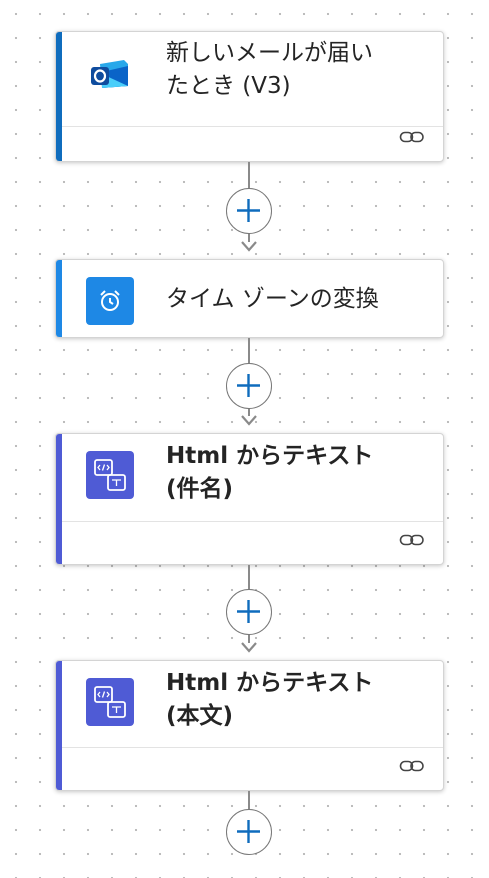 Image resolution: width=489 pixels, height=878 pixels. What do you see at coordinates (249, 801) in the screenshot?
I see `connector-line` at bounding box center [249, 801].